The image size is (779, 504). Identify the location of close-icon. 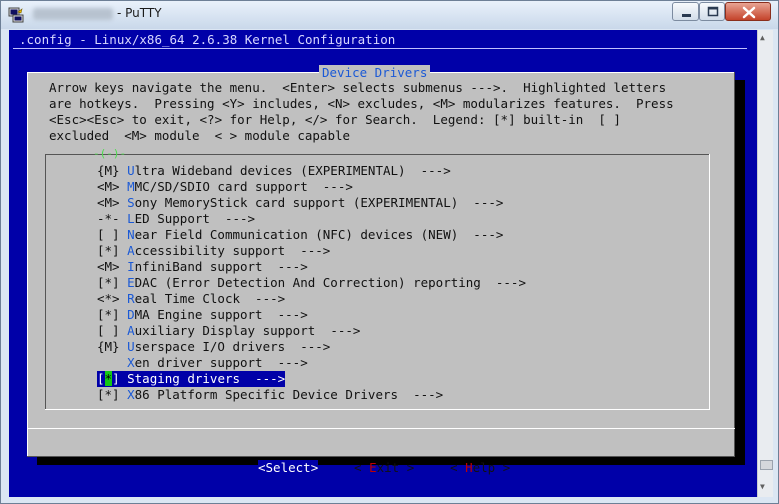
(749, 12).